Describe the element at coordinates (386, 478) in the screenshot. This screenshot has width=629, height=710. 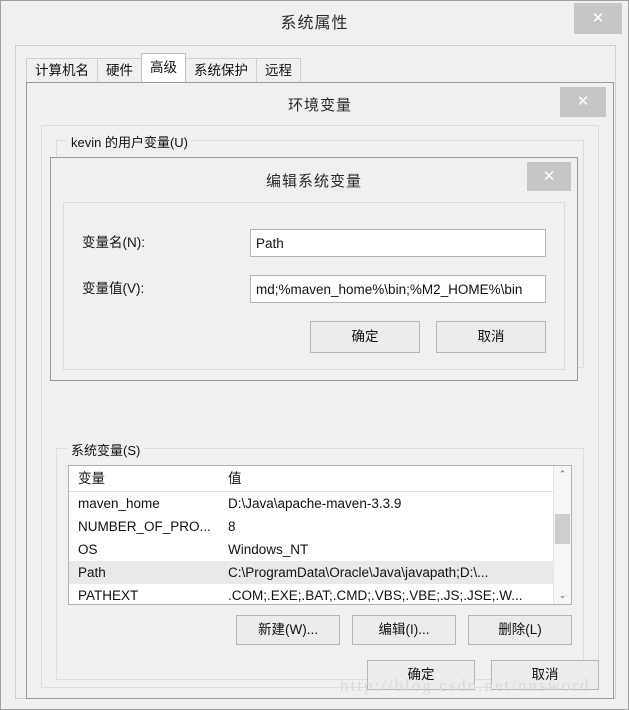
I see `column-header-value: 值` at that location.